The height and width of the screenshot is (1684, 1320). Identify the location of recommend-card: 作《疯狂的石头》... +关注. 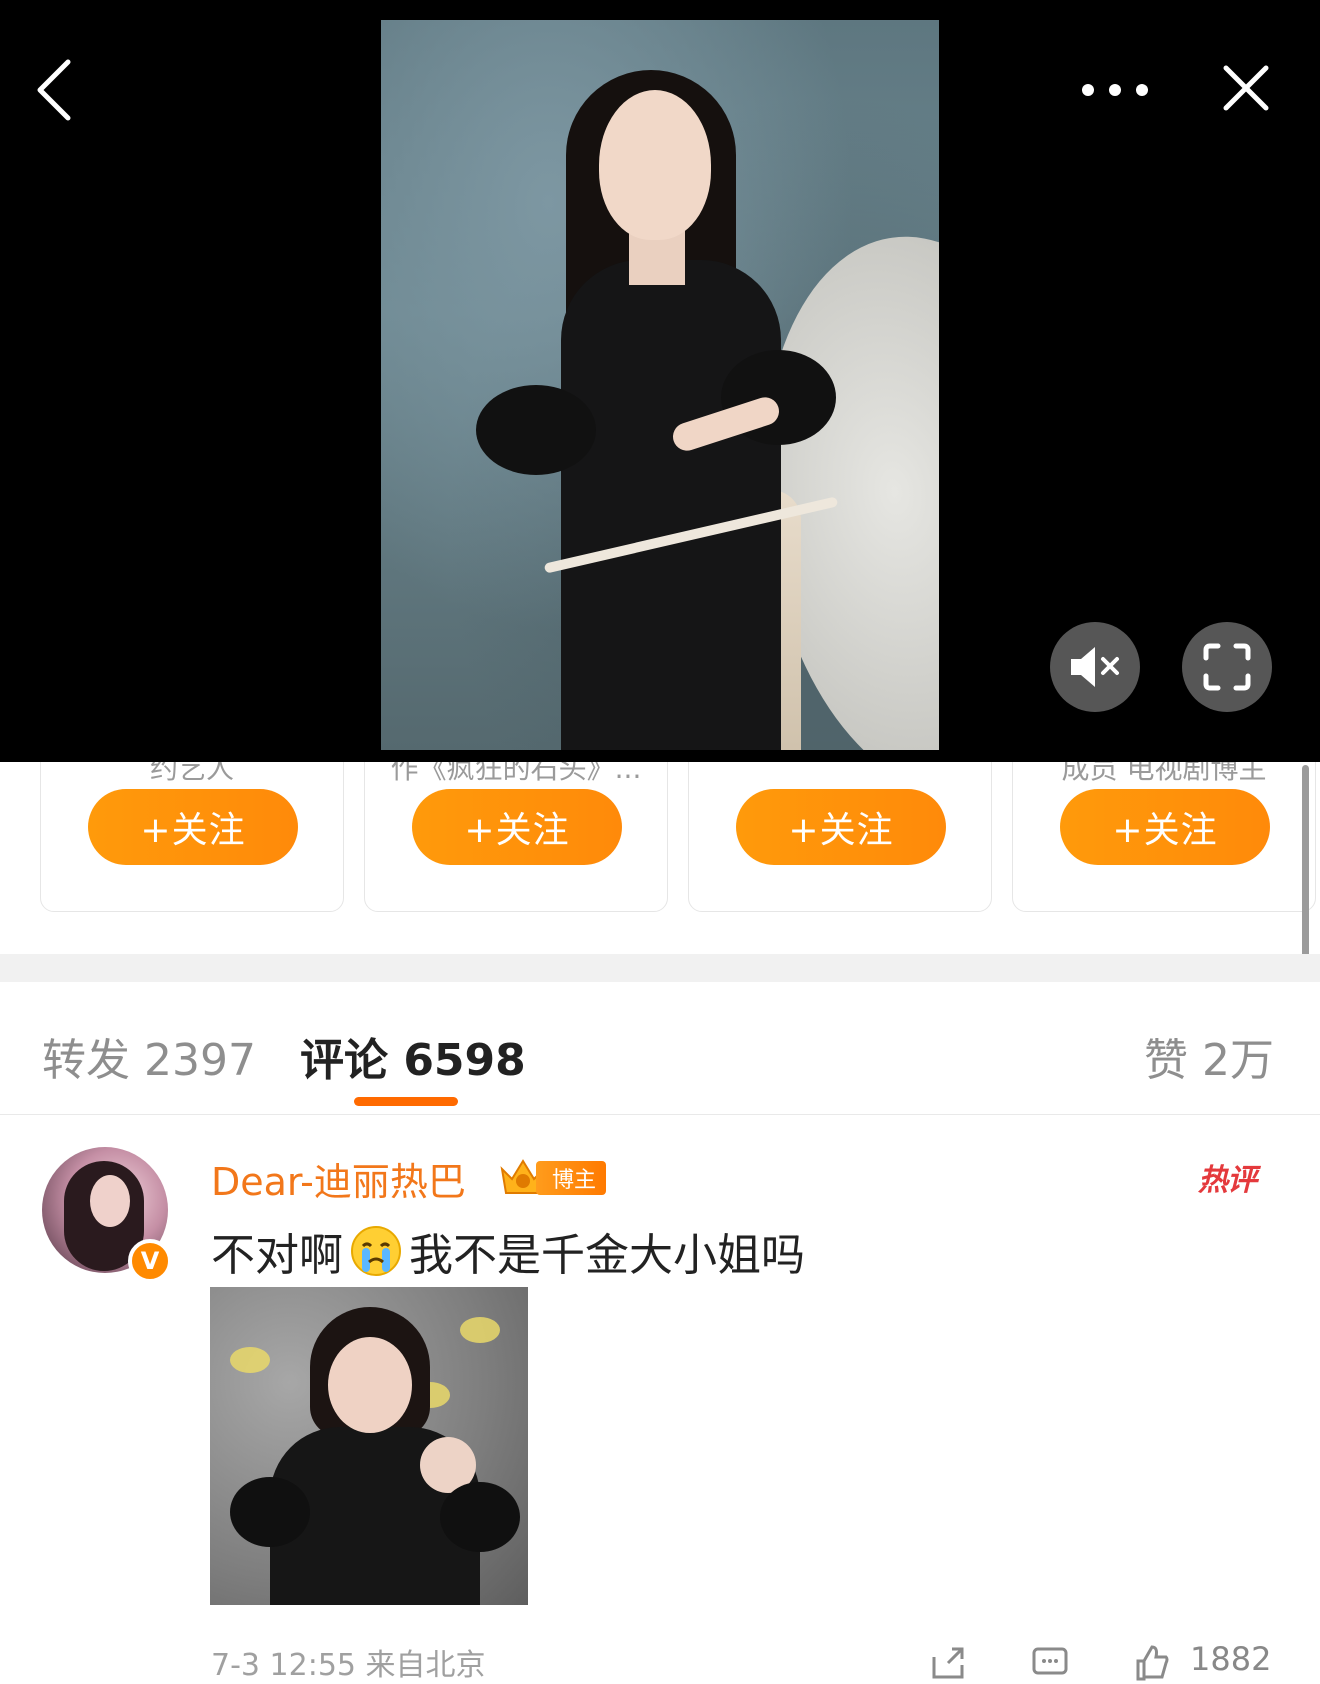
(516, 837).